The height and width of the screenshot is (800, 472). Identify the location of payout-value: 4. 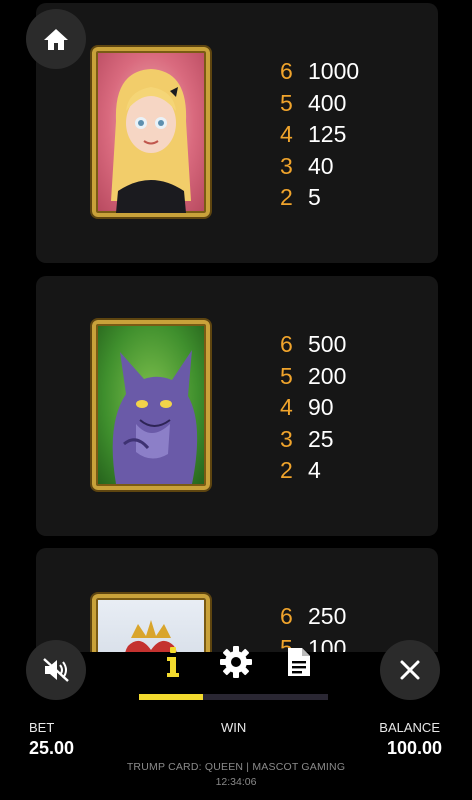
(314, 470).